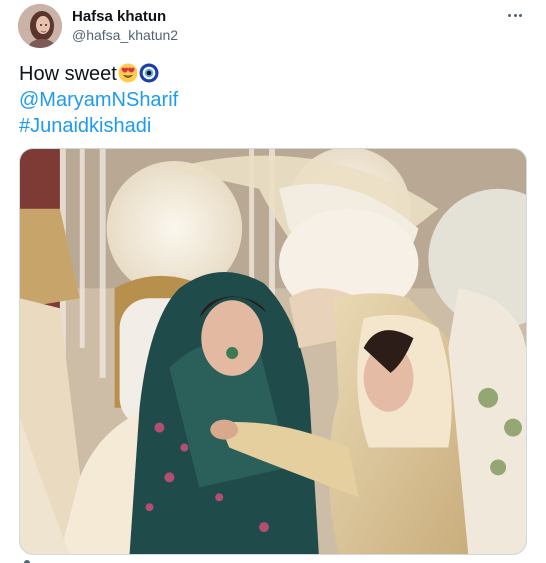  What do you see at coordinates (125, 35) in the screenshot?
I see `author-handle: @hafsa_khatun2` at bounding box center [125, 35].